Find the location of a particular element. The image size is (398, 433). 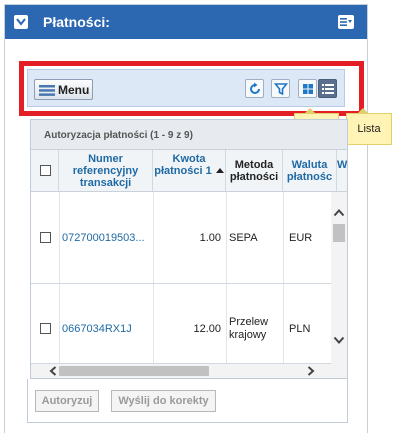

select-all-checkbox is located at coordinates (45, 170).